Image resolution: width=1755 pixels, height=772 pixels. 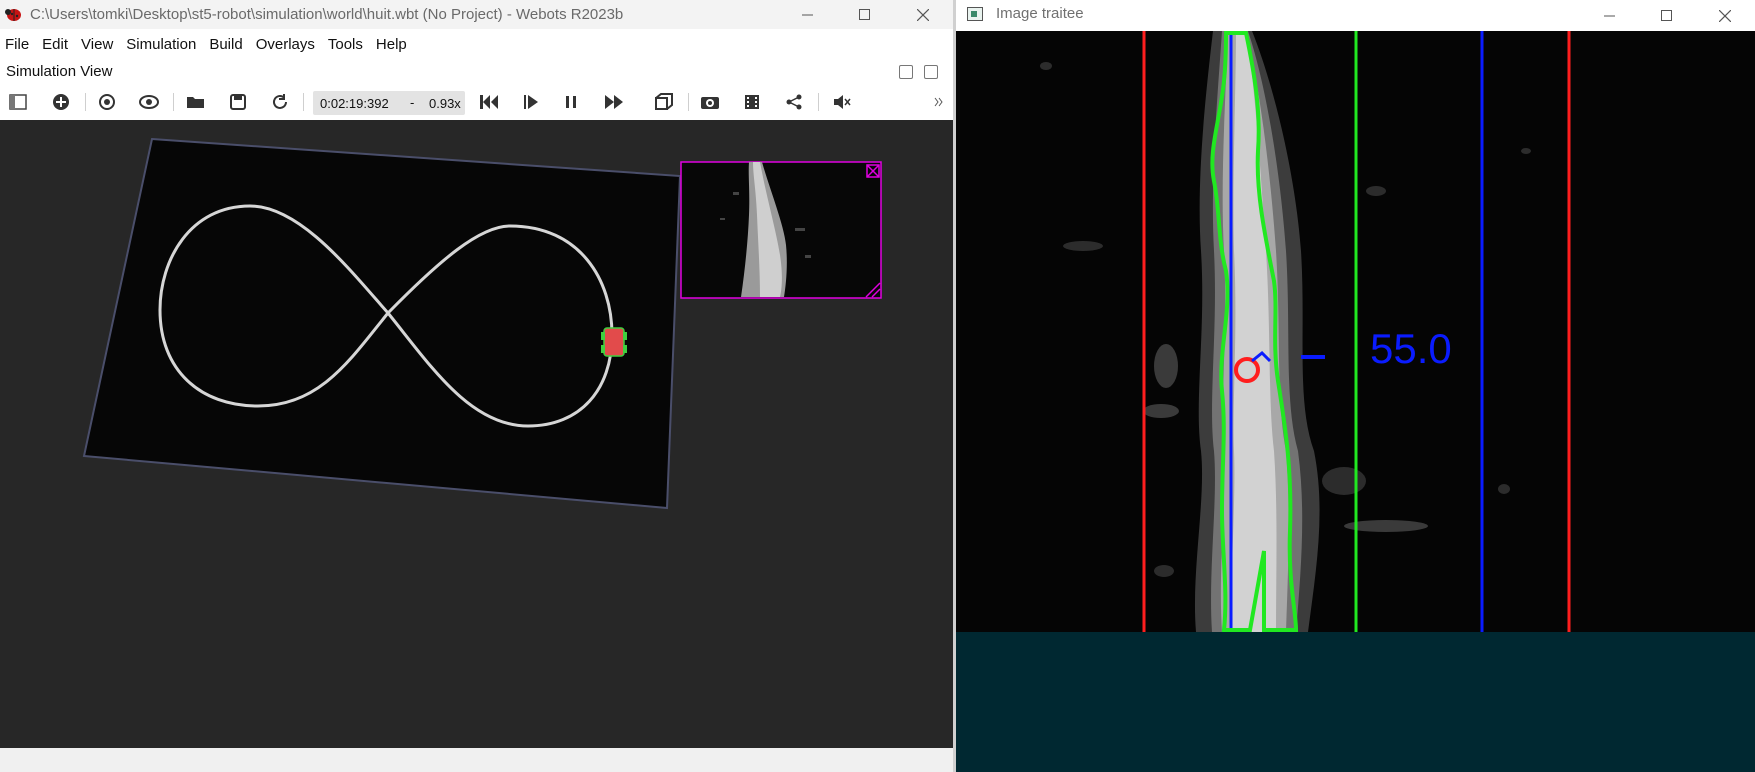 What do you see at coordinates (476, 72) in the screenshot?
I see `simulation-view-header: Simulation View` at bounding box center [476, 72].